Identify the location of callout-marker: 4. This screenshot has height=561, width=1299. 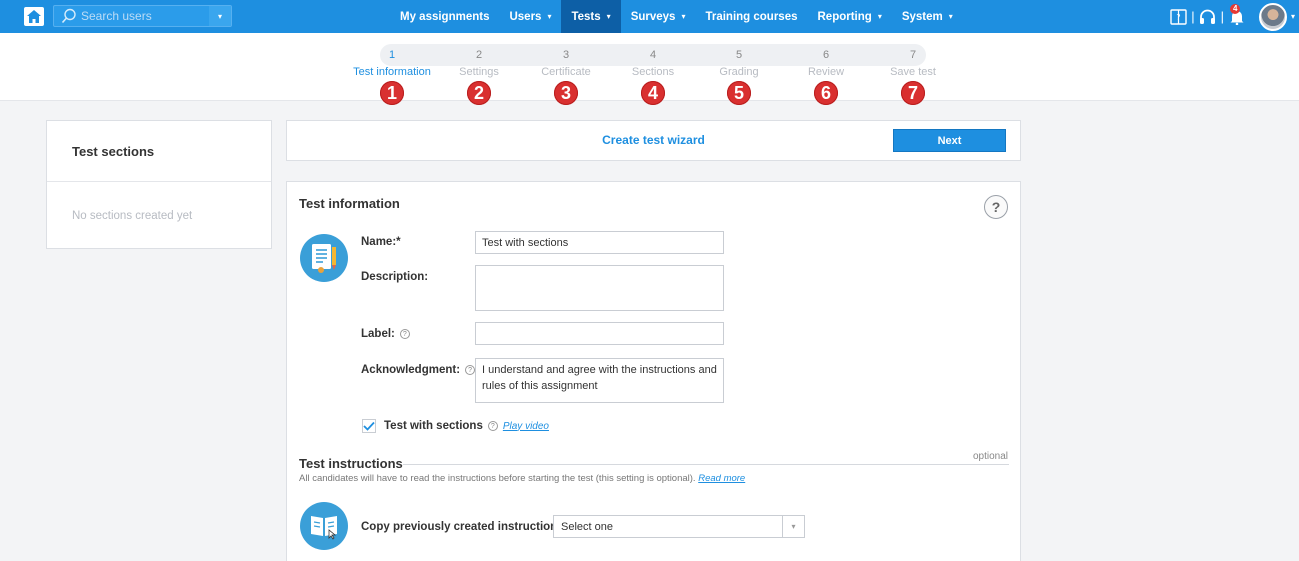
(653, 93).